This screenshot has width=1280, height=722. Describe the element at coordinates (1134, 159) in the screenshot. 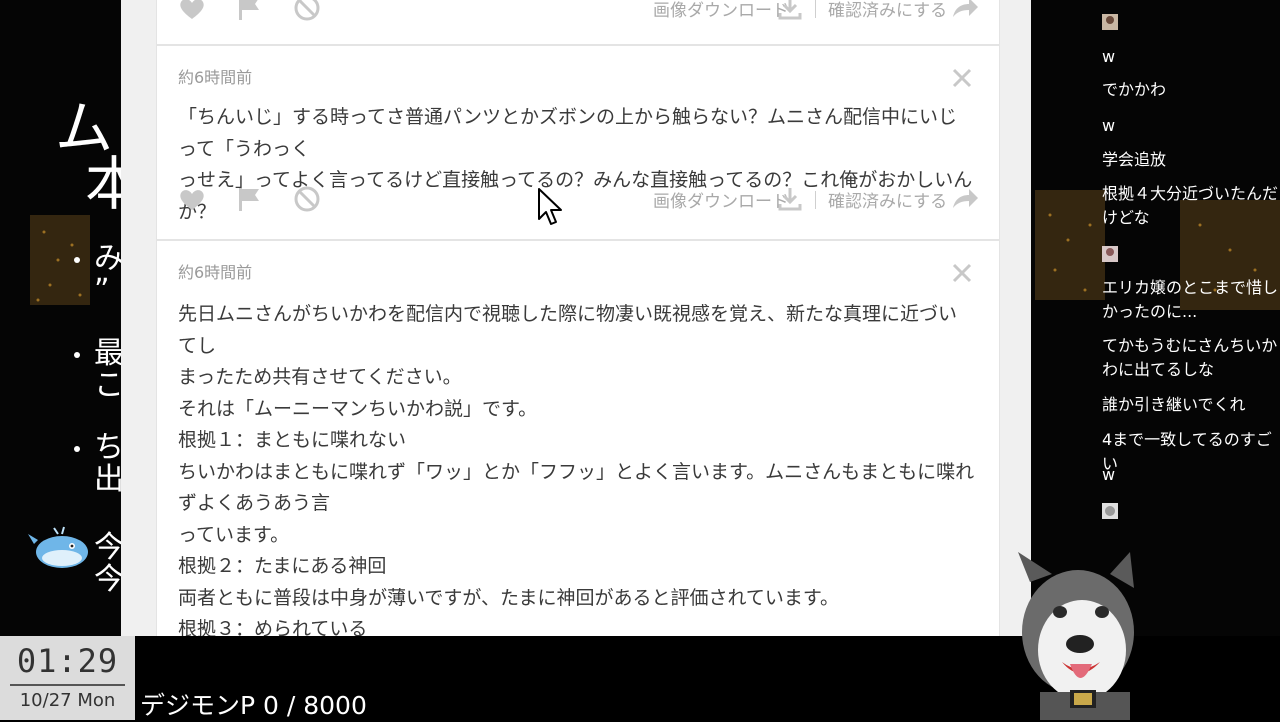

I see `chat-message: 学会追放` at that location.